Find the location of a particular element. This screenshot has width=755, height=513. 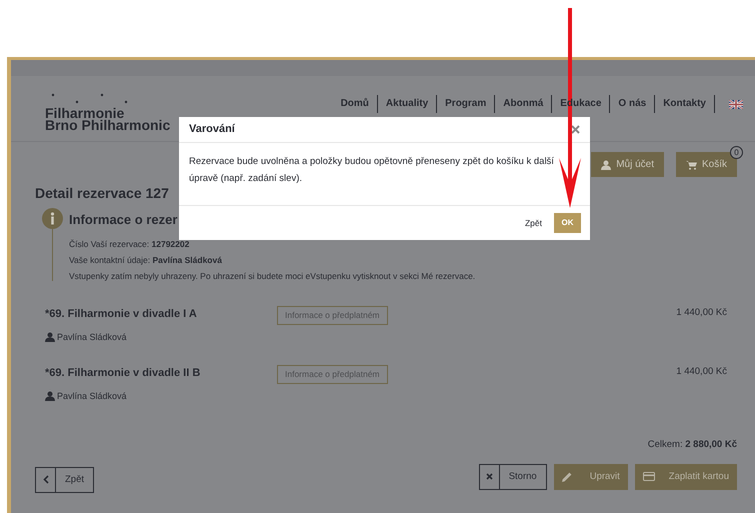

cancel-button: Storno is located at coordinates (512, 477).